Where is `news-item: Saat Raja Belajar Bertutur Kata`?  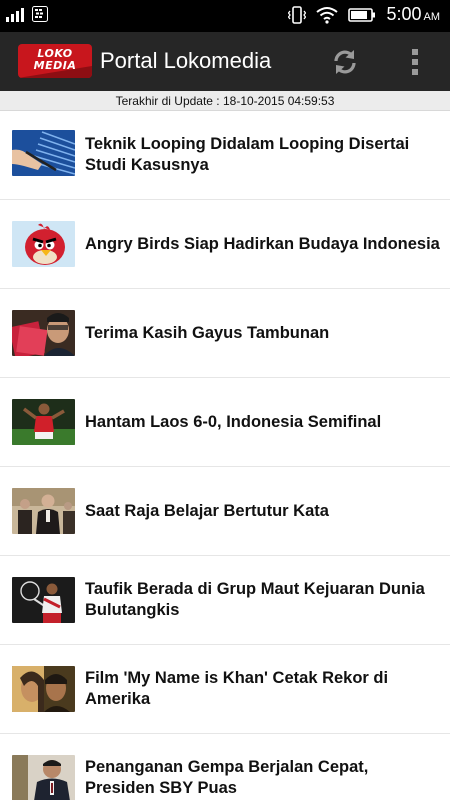 news-item: Saat Raja Belajar Bertutur Kata is located at coordinates (225, 511).